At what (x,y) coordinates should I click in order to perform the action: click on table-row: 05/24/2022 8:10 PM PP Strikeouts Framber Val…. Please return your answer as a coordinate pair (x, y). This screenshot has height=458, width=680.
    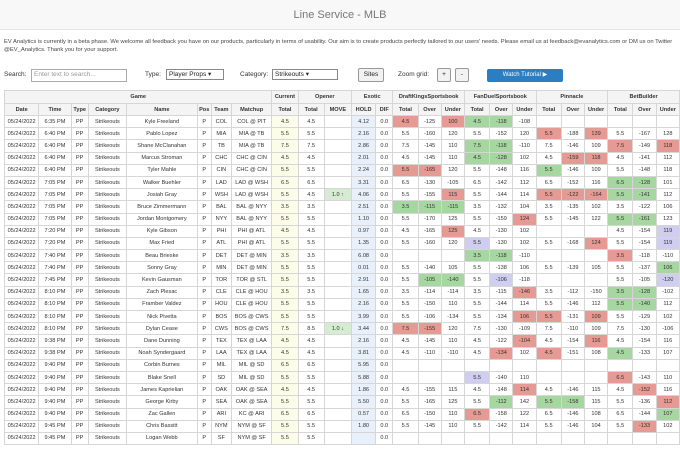
    Looking at the image, I should click on (342, 304).